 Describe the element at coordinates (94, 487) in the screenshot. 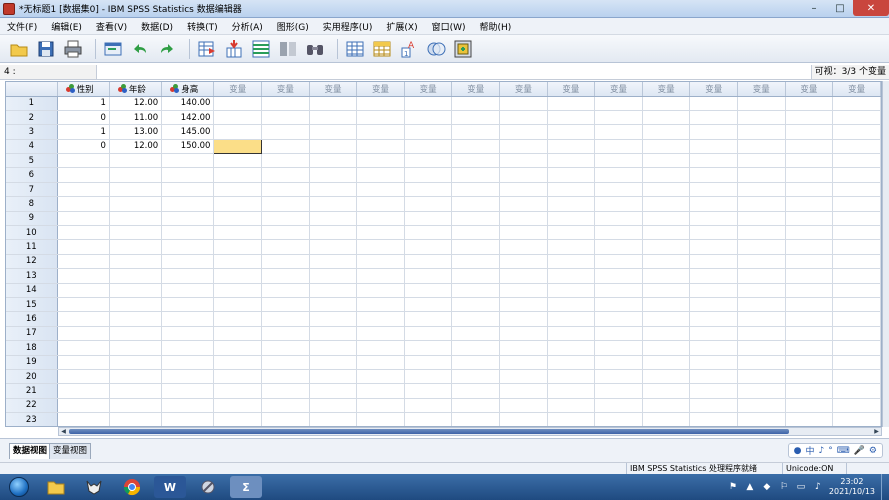

I see `fox-app` at that location.